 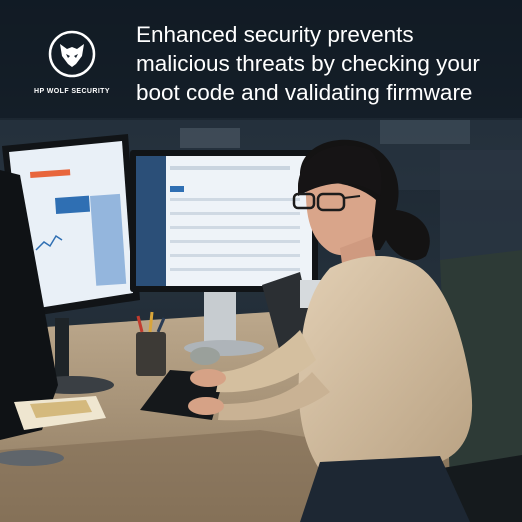 What do you see at coordinates (304, 92) in the screenshot?
I see `headline-line-3: boot code and validating firmware` at bounding box center [304, 92].